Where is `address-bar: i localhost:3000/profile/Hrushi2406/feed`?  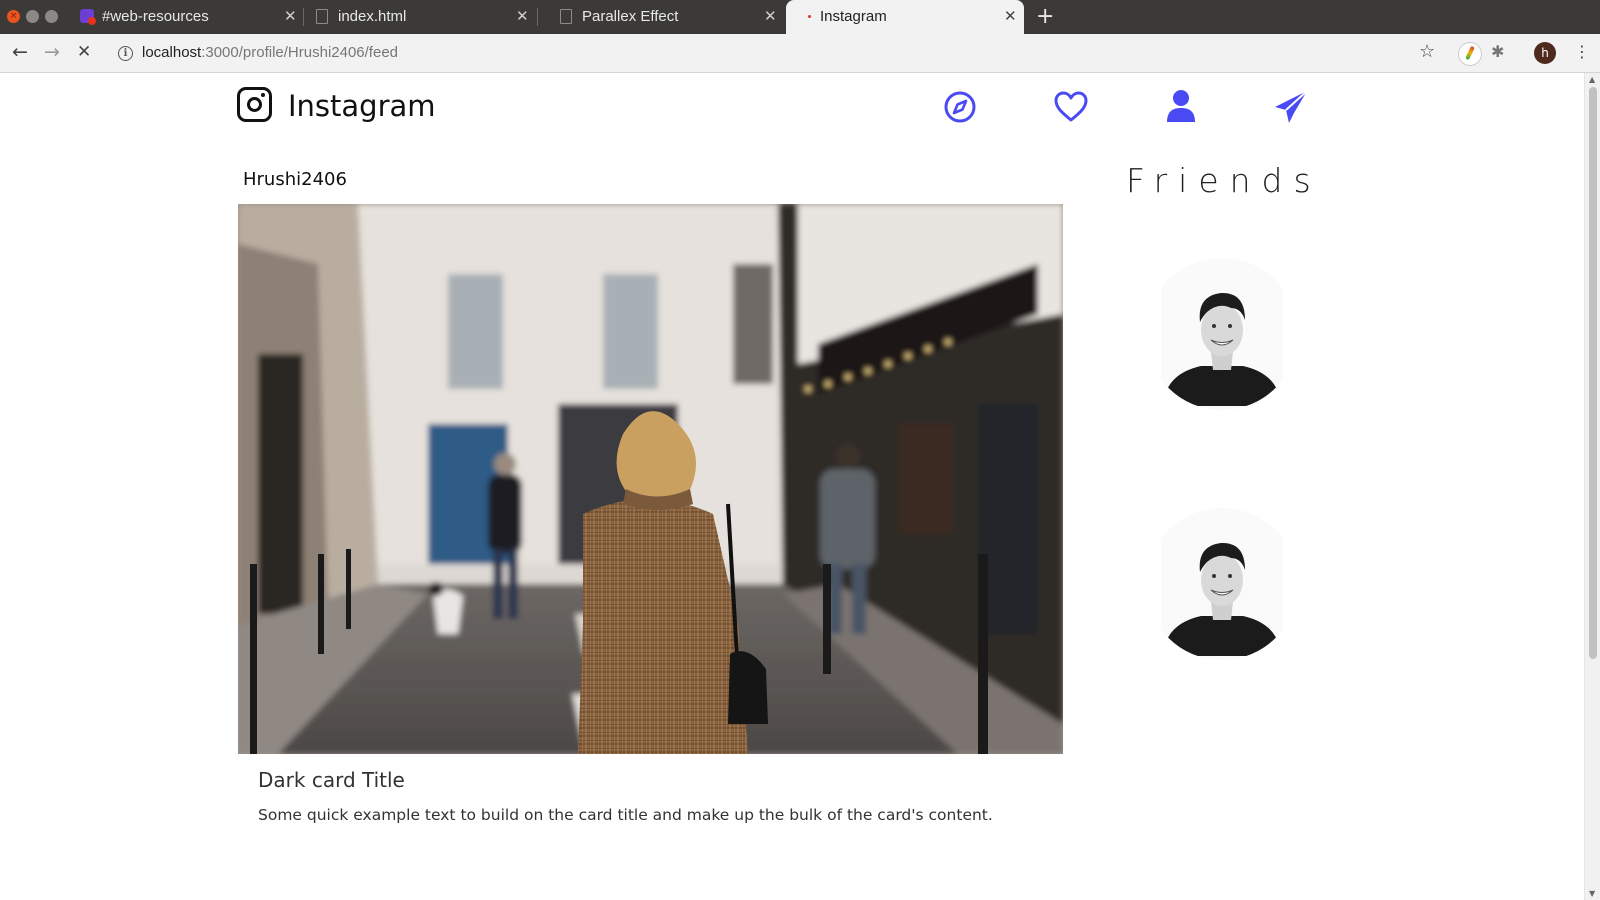
address-bar: i localhost:3000/profile/Hrushi2406/feed is located at coordinates (768, 53).